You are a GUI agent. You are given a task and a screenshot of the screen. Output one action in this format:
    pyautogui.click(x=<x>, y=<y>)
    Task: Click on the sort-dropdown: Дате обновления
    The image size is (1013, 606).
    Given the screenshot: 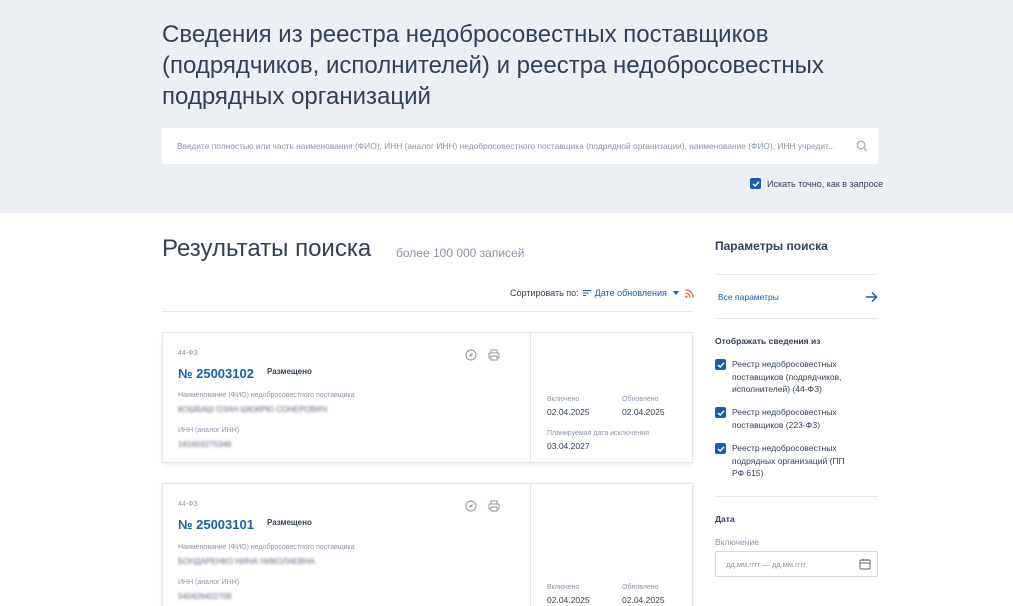 What is the action you would take?
    pyautogui.click(x=631, y=293)
    